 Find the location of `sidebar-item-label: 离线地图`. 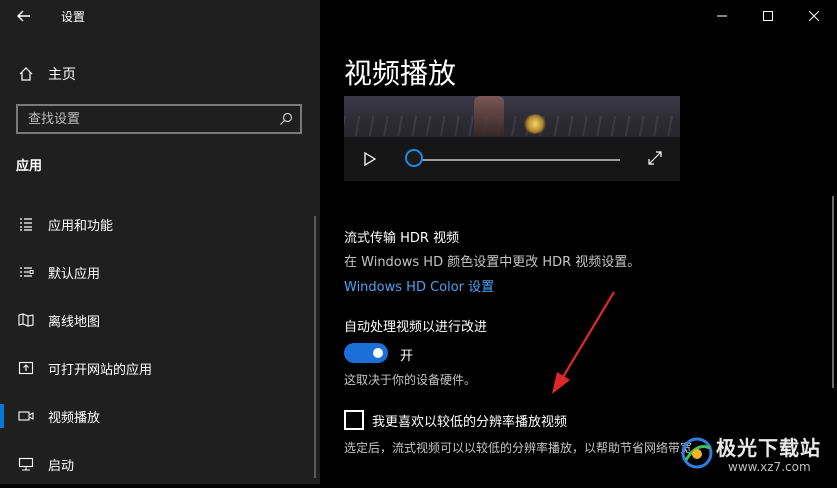

sidebar-item-label: 离线地图 is located at coordinates (74, 322).